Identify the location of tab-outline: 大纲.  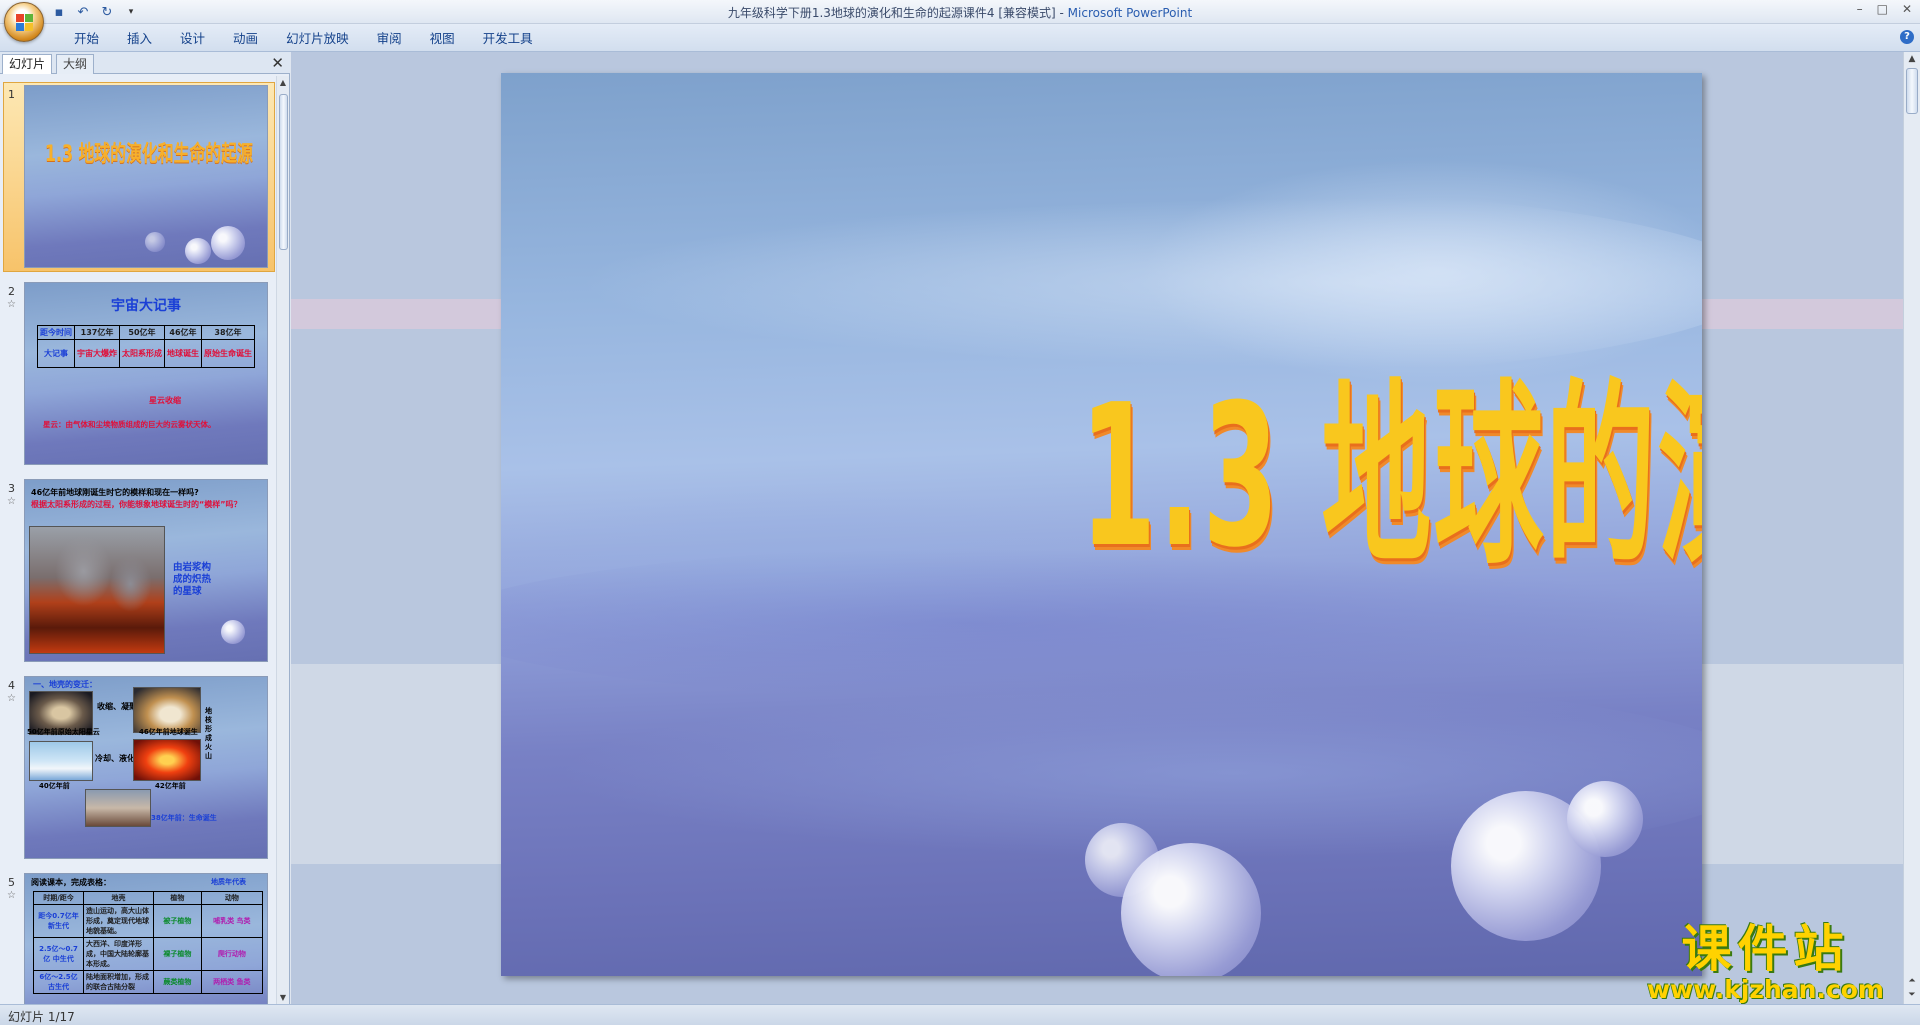
(75, 64).